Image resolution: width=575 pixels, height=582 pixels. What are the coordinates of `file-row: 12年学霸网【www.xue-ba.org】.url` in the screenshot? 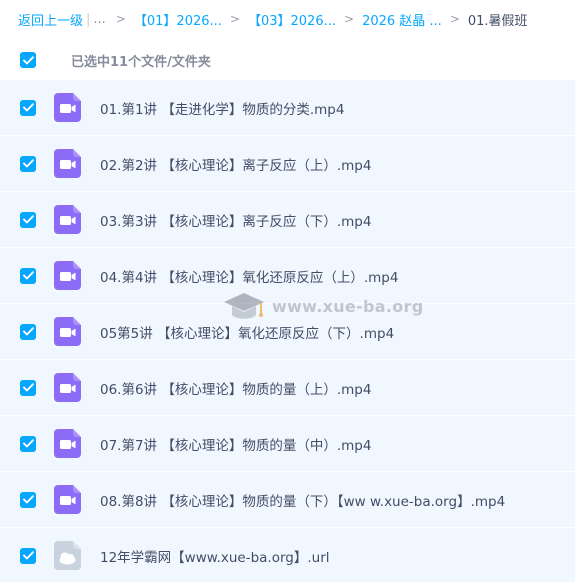 It's located at (287, 555).